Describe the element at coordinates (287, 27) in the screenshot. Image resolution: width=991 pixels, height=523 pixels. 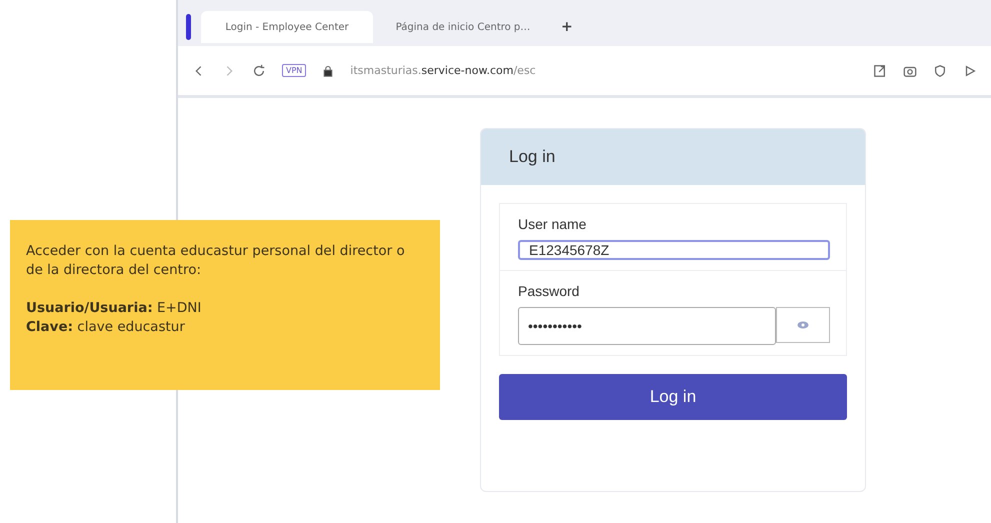
I see `browser-tab: Login - Employee Center` at that location.